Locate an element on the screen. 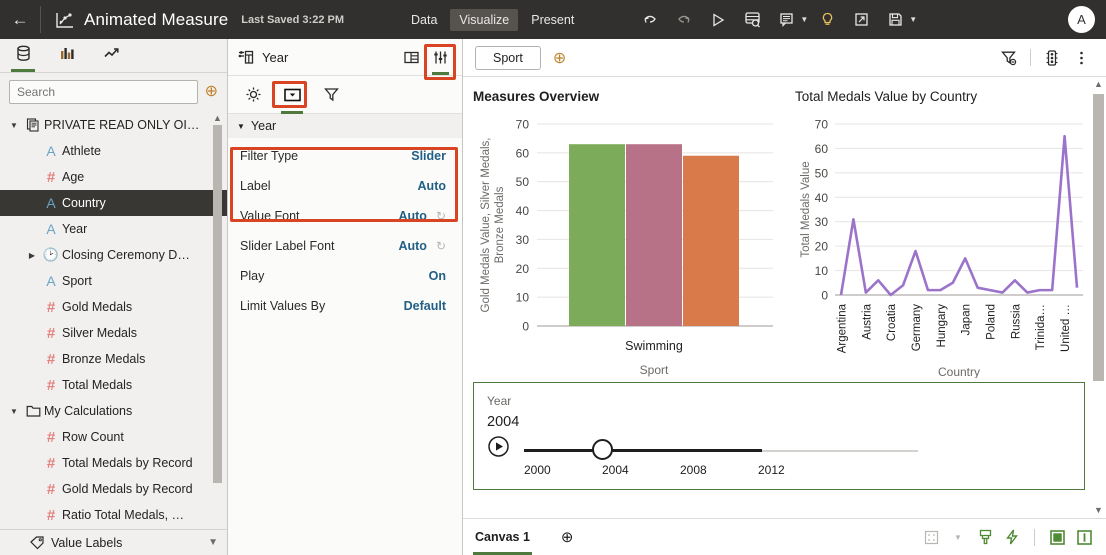  tree-item-my-calculations: ▼ My Calculations is located at coordinates (113, 411).